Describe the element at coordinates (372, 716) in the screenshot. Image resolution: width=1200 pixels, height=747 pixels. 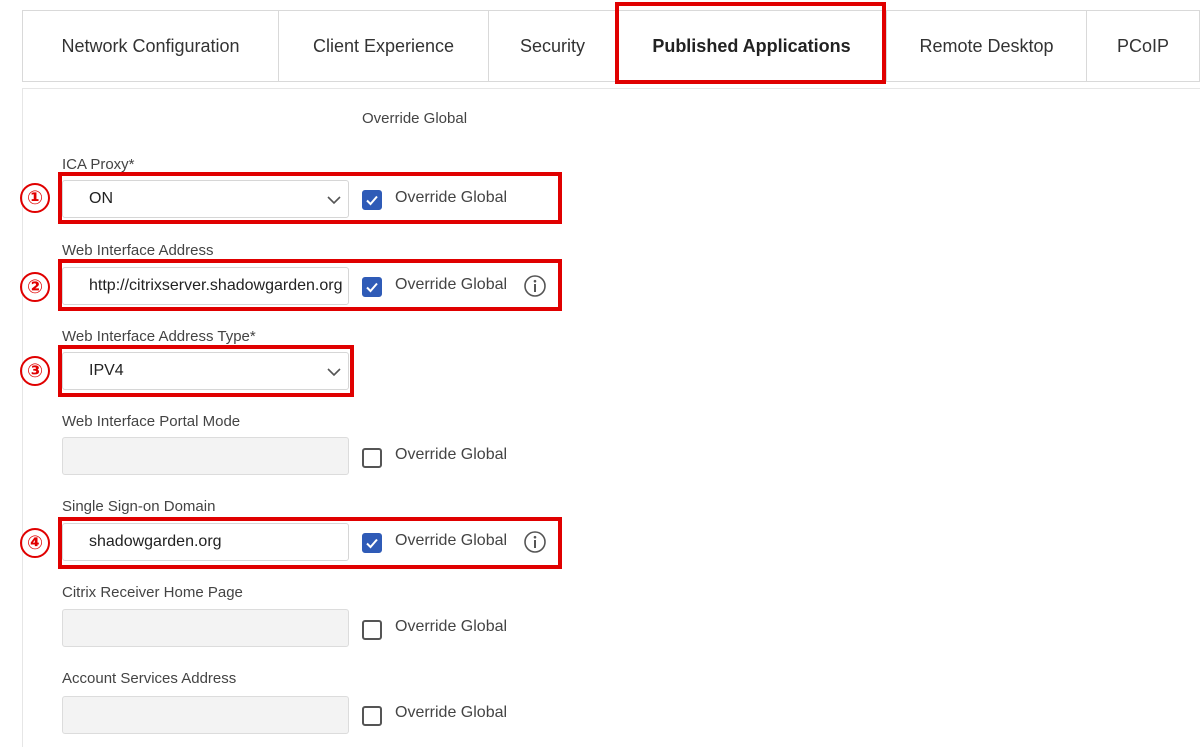
I see `account-services-address-override-checkbox` at that location.